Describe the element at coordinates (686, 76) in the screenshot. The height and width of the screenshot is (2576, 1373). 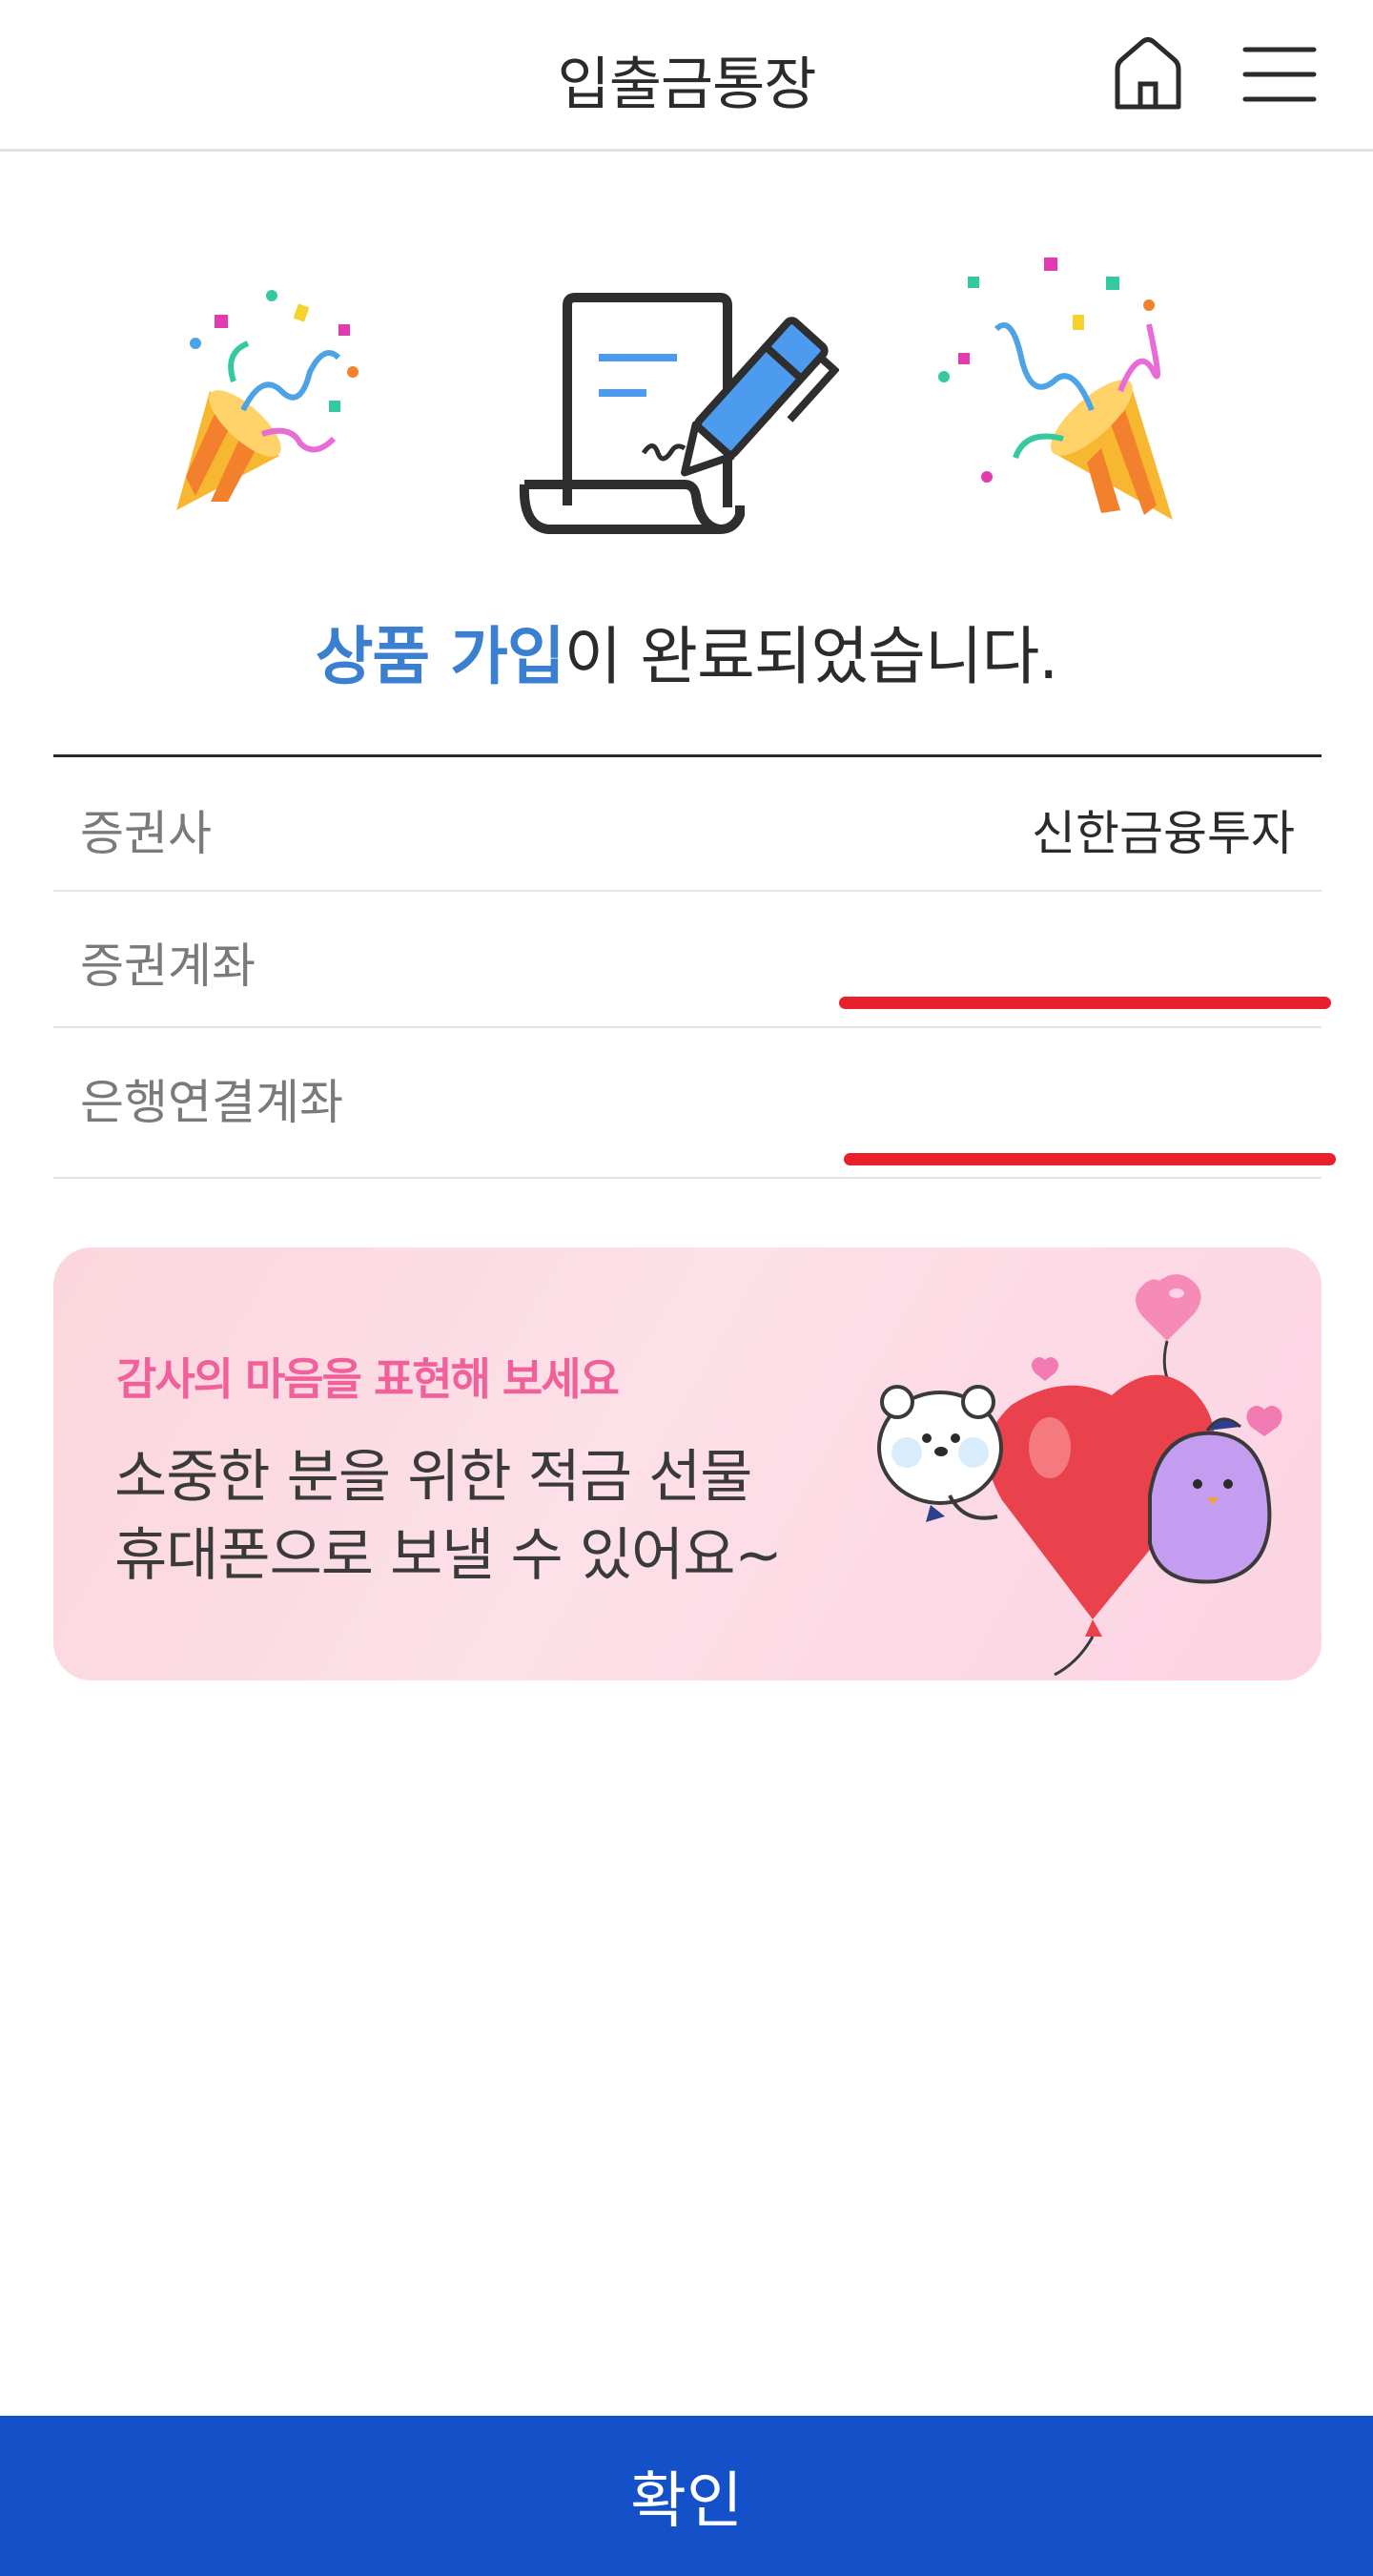
I see `header-bar: 입출금통장` at that location.